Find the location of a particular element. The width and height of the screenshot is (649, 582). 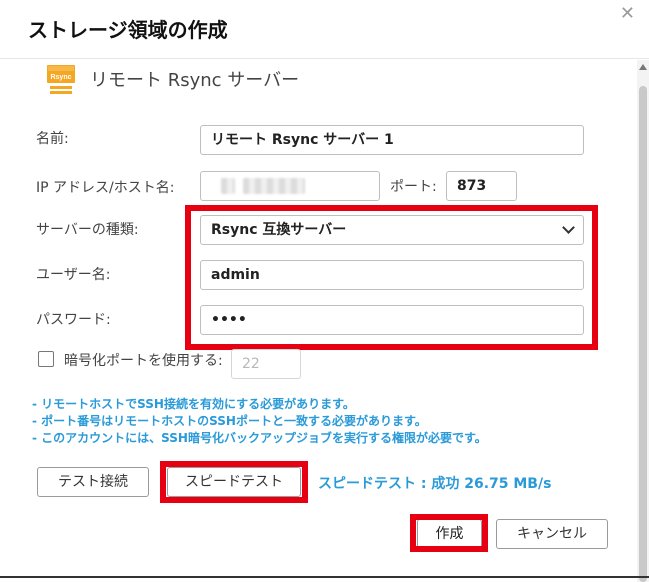

name-label: 名前: is located at coordinates (52, 139).